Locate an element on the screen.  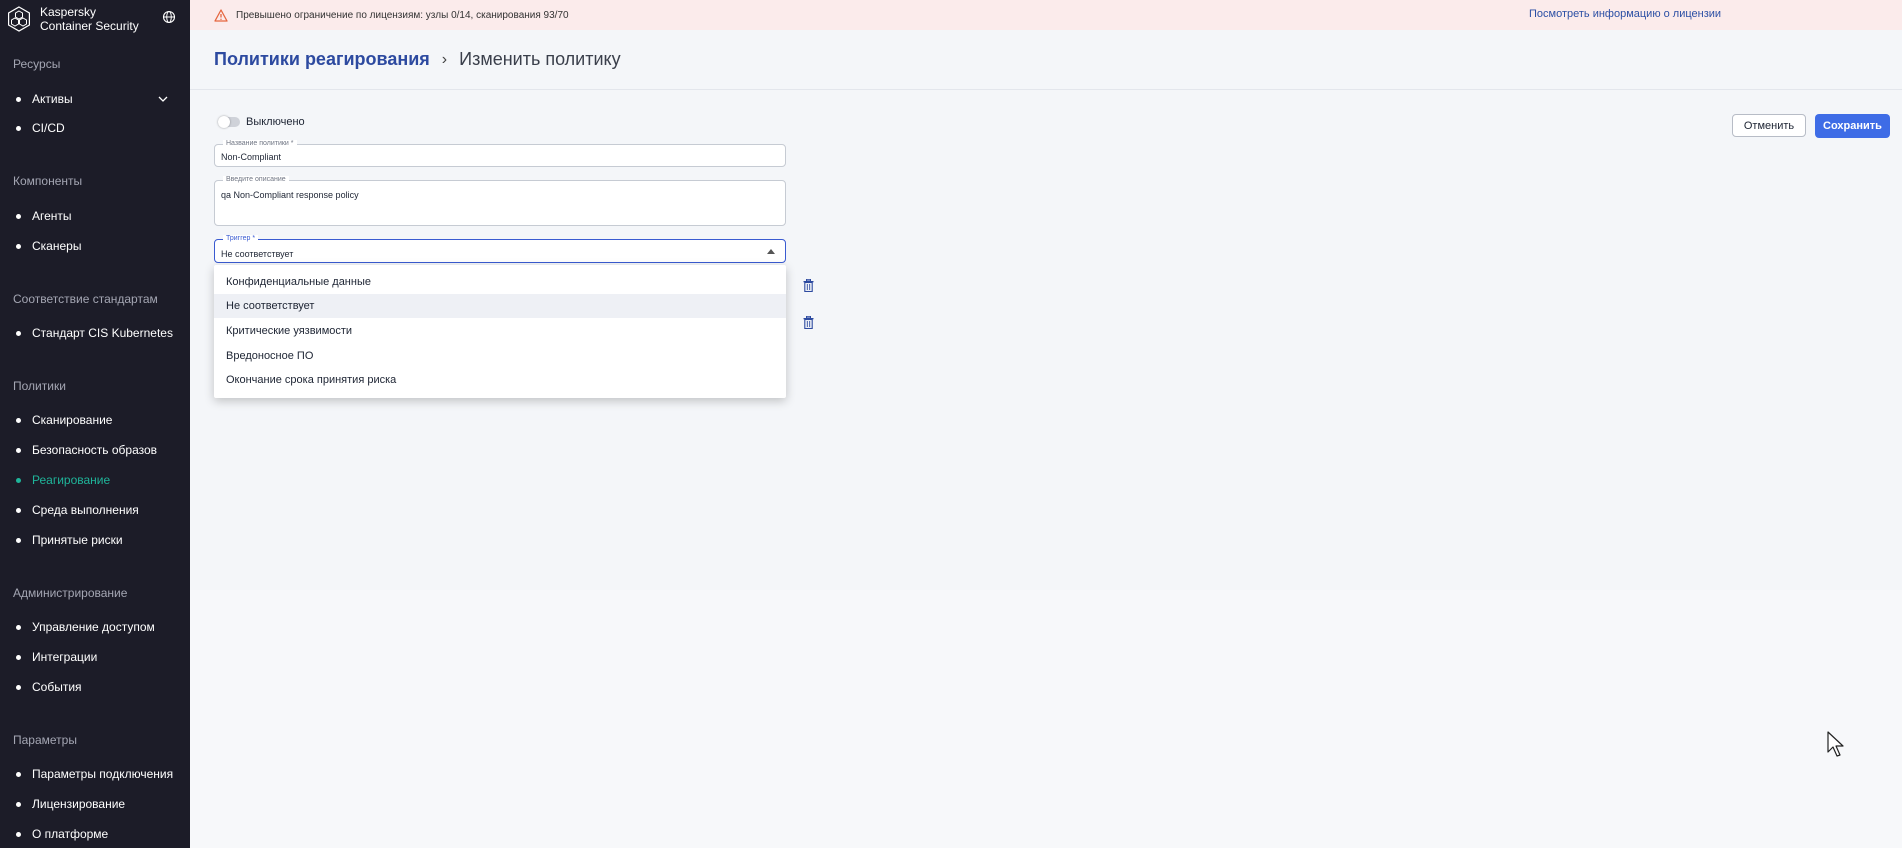
brand: Kaspersky Container Security is located at coordinates (95, 19).